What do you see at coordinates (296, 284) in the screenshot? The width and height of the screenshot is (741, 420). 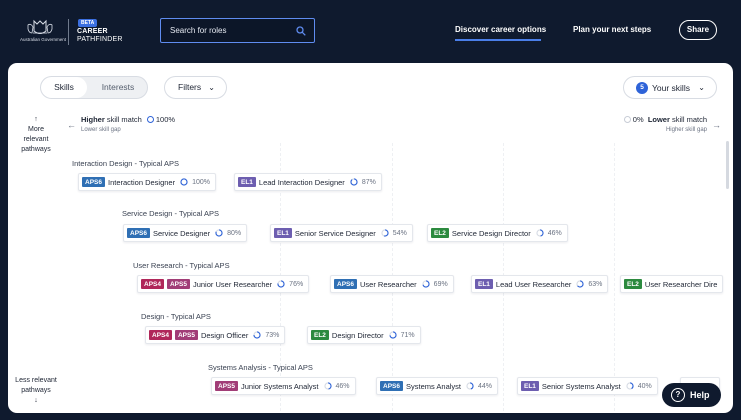 I see `match-percent: 76%` at bounding box center [296, 284].